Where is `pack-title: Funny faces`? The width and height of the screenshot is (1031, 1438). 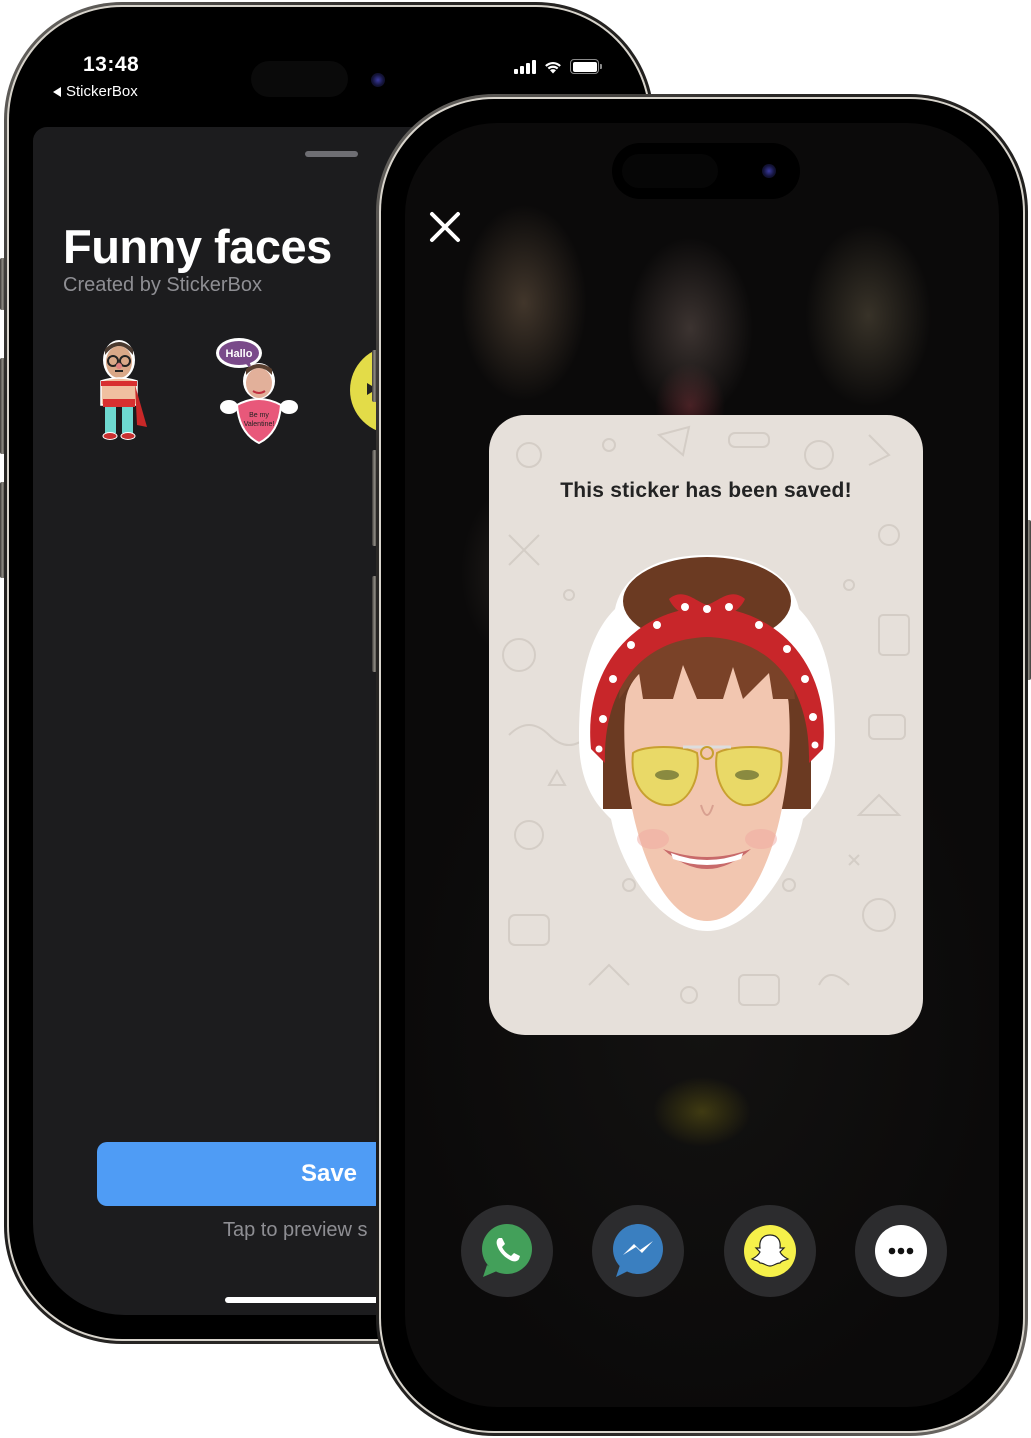
pack-title: Funny faces is located at coordinates (197, 246).